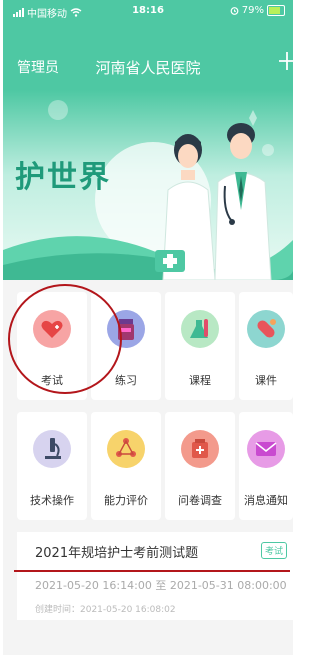 The height and width of the screenshot is (655, 320). I want to click on exam-created-time: 创建时间：2021-05-20 16:08:02, so click(105, 610).